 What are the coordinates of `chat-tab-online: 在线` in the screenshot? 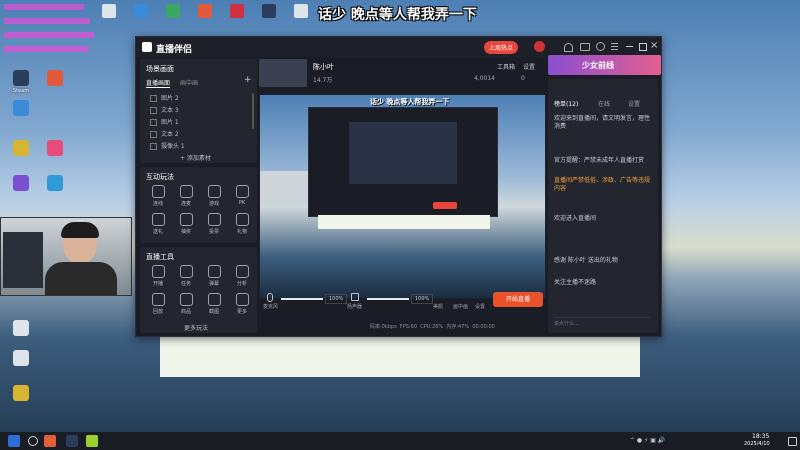 It's located at (604, 103).